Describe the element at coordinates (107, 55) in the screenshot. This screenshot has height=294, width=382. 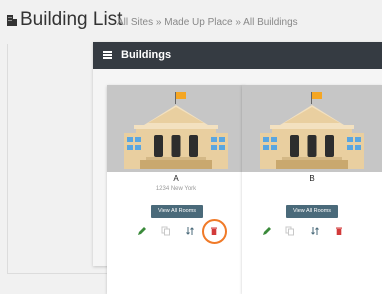
I see `menu-icon` at that location.